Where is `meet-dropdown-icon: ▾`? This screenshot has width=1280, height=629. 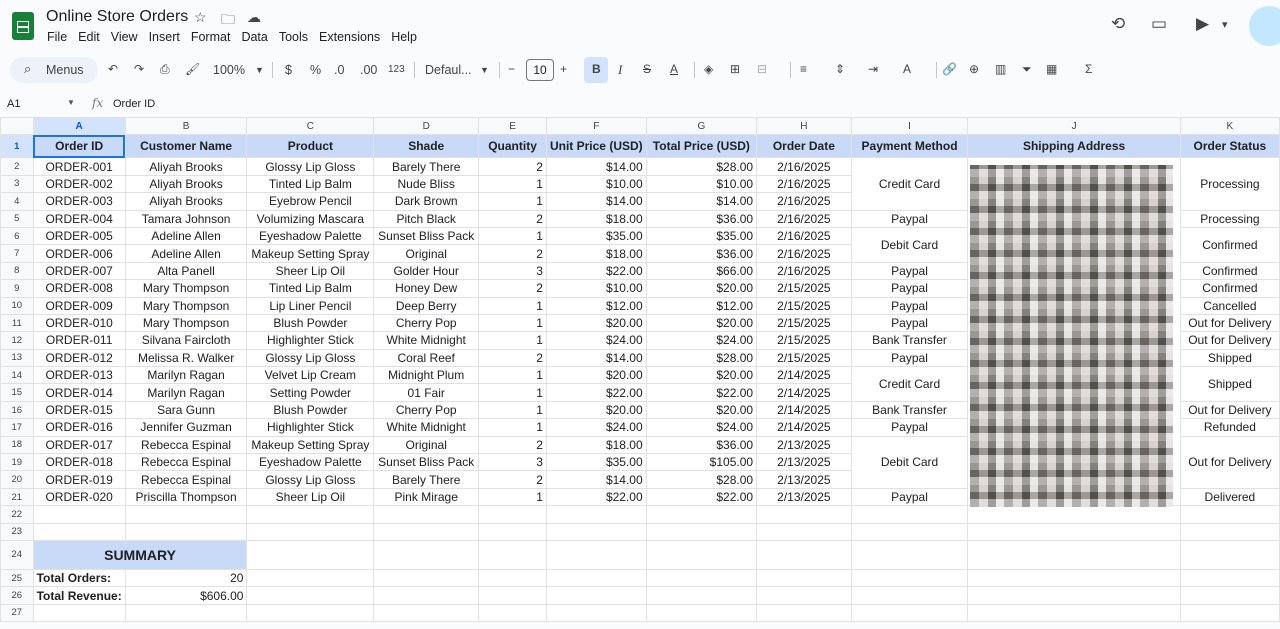
meet-dropdown-icon: ▾ is located at coordinates (1225, 24).